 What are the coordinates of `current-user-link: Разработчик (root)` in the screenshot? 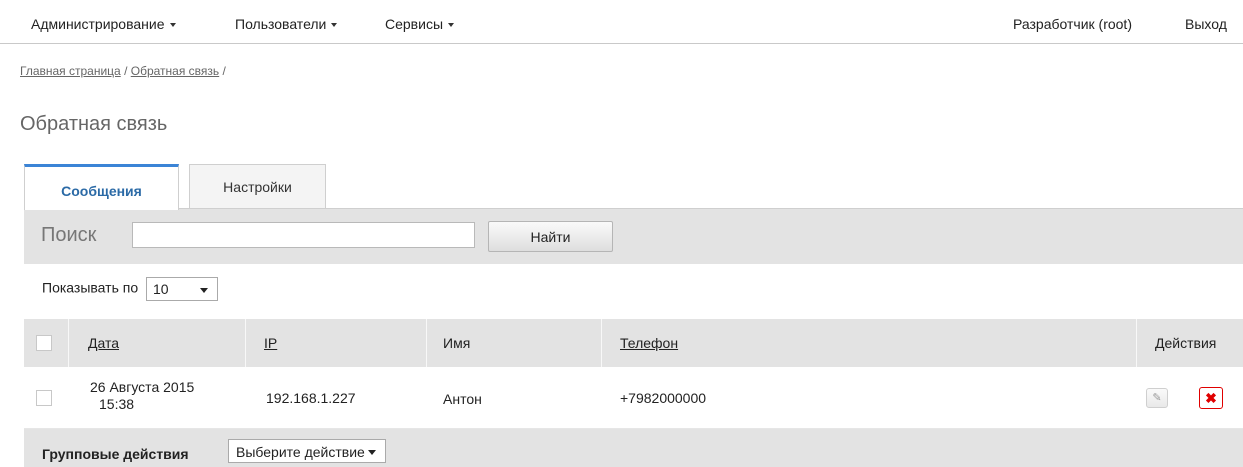 It's located at (1072, 24).